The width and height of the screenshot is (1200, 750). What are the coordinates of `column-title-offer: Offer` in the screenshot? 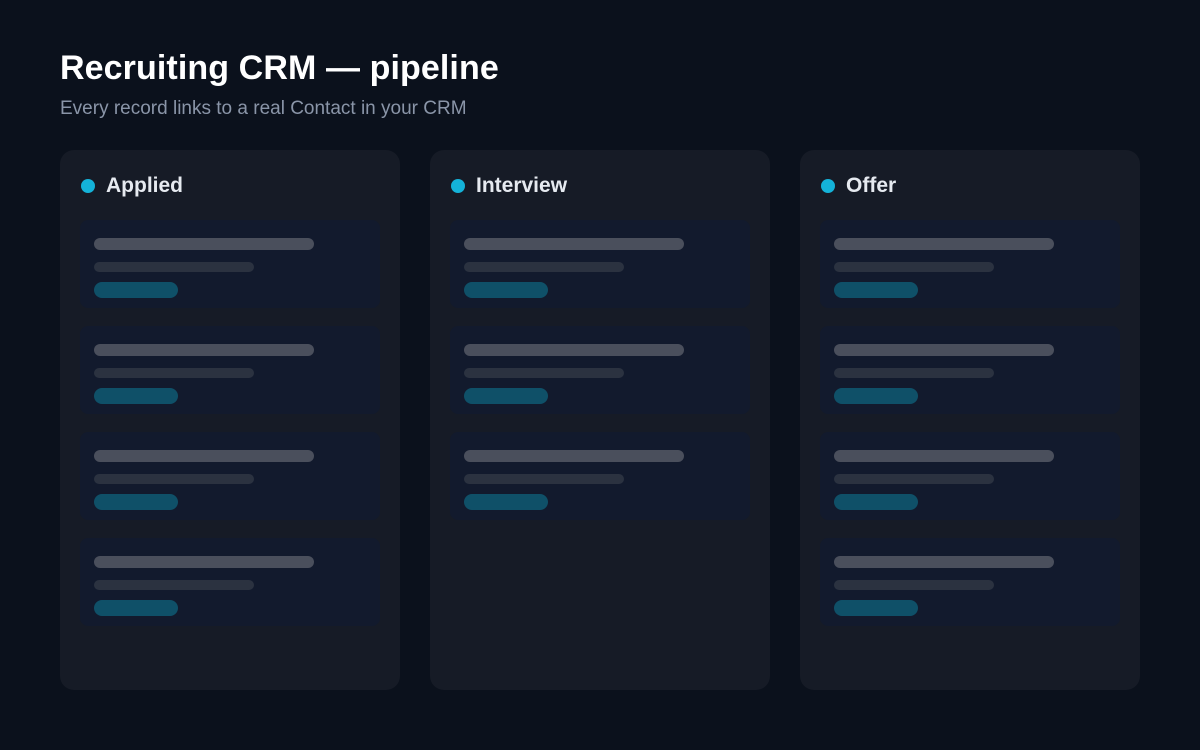 It's located at (871, 185).